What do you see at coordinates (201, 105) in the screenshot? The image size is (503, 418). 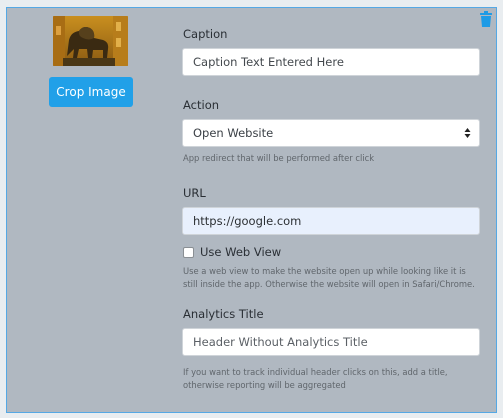 I see `action-label: Action` at bounding box center [201, 105].